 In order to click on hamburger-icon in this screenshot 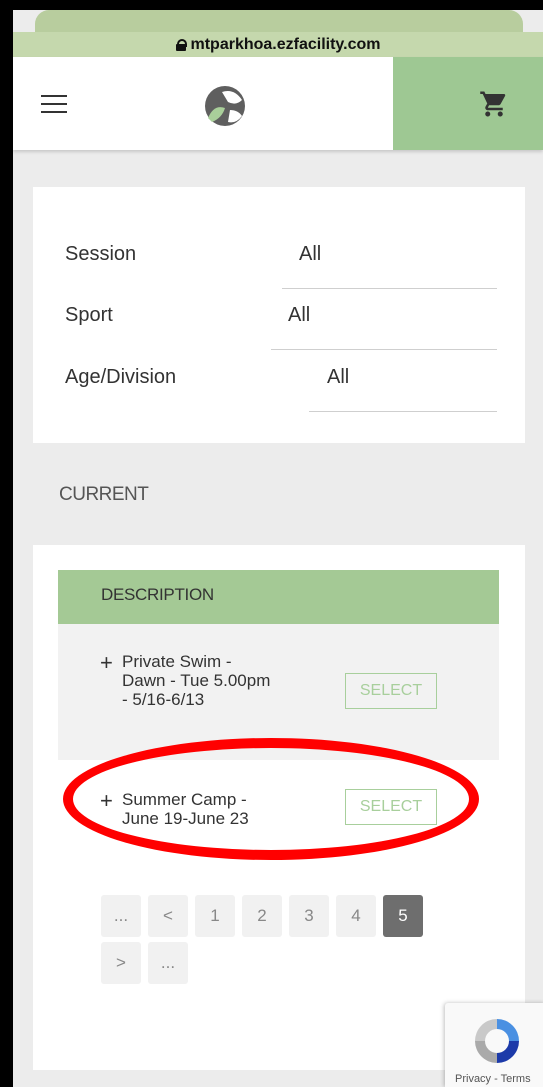, I will do `click(54, 104)`.